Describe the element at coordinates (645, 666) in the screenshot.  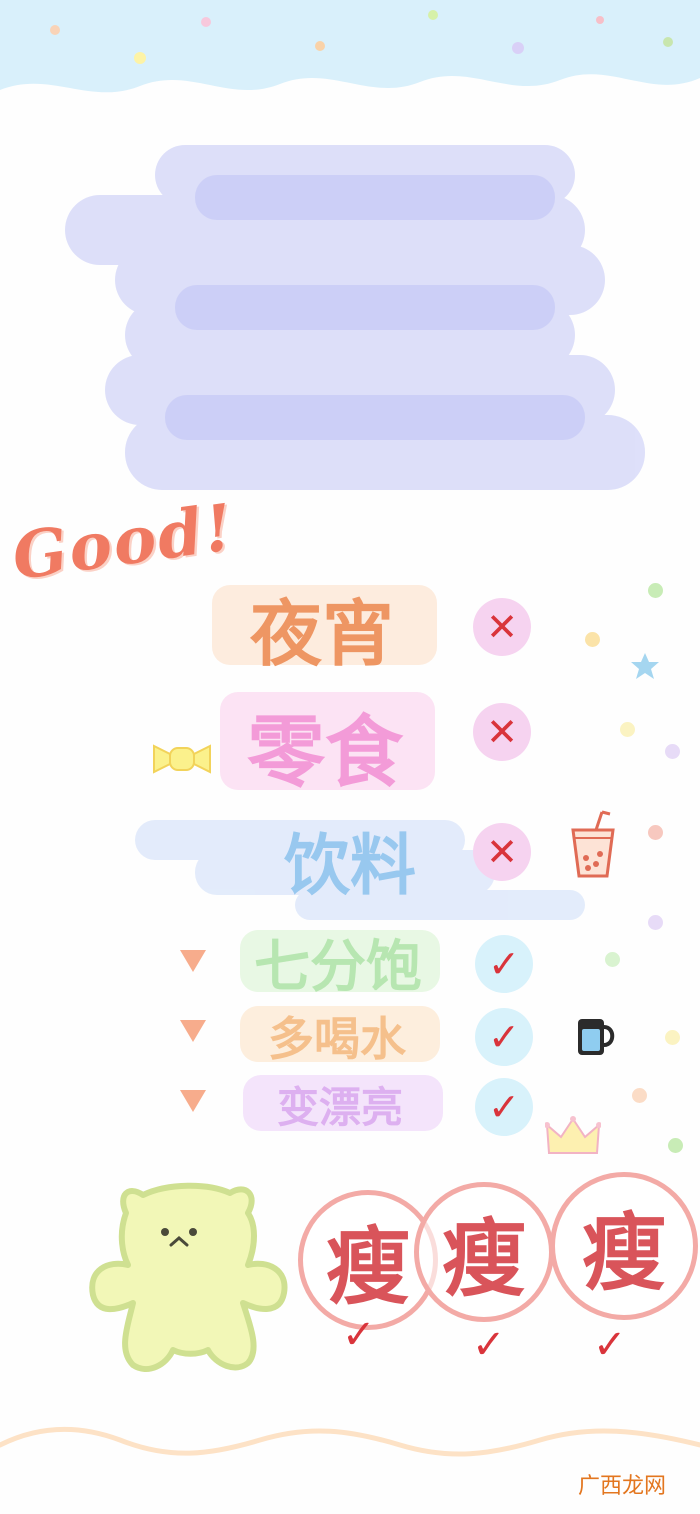
I see `star-icon` at that location.